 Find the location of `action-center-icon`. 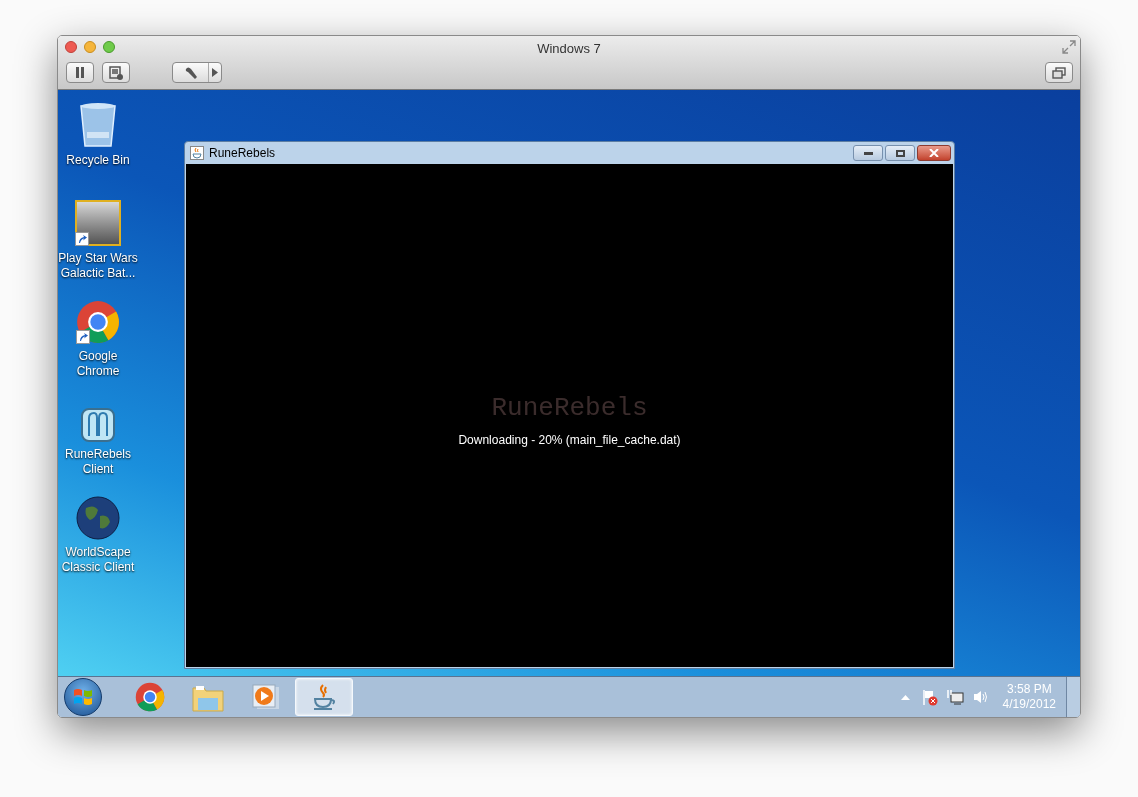

action-center-icon is located at coordinates (929, 697).